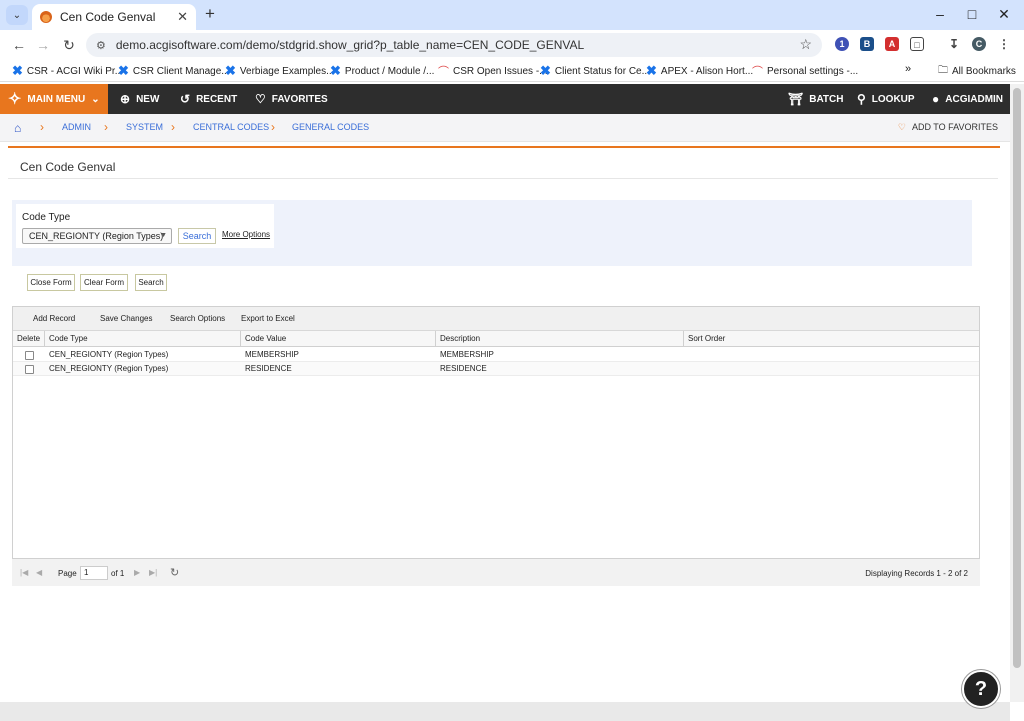 This screenshot has width=1024, height=721. Describe the element at coordinates (805, 44) in the screenshot. I see `bookmark-star-icon: ☆` at that location.